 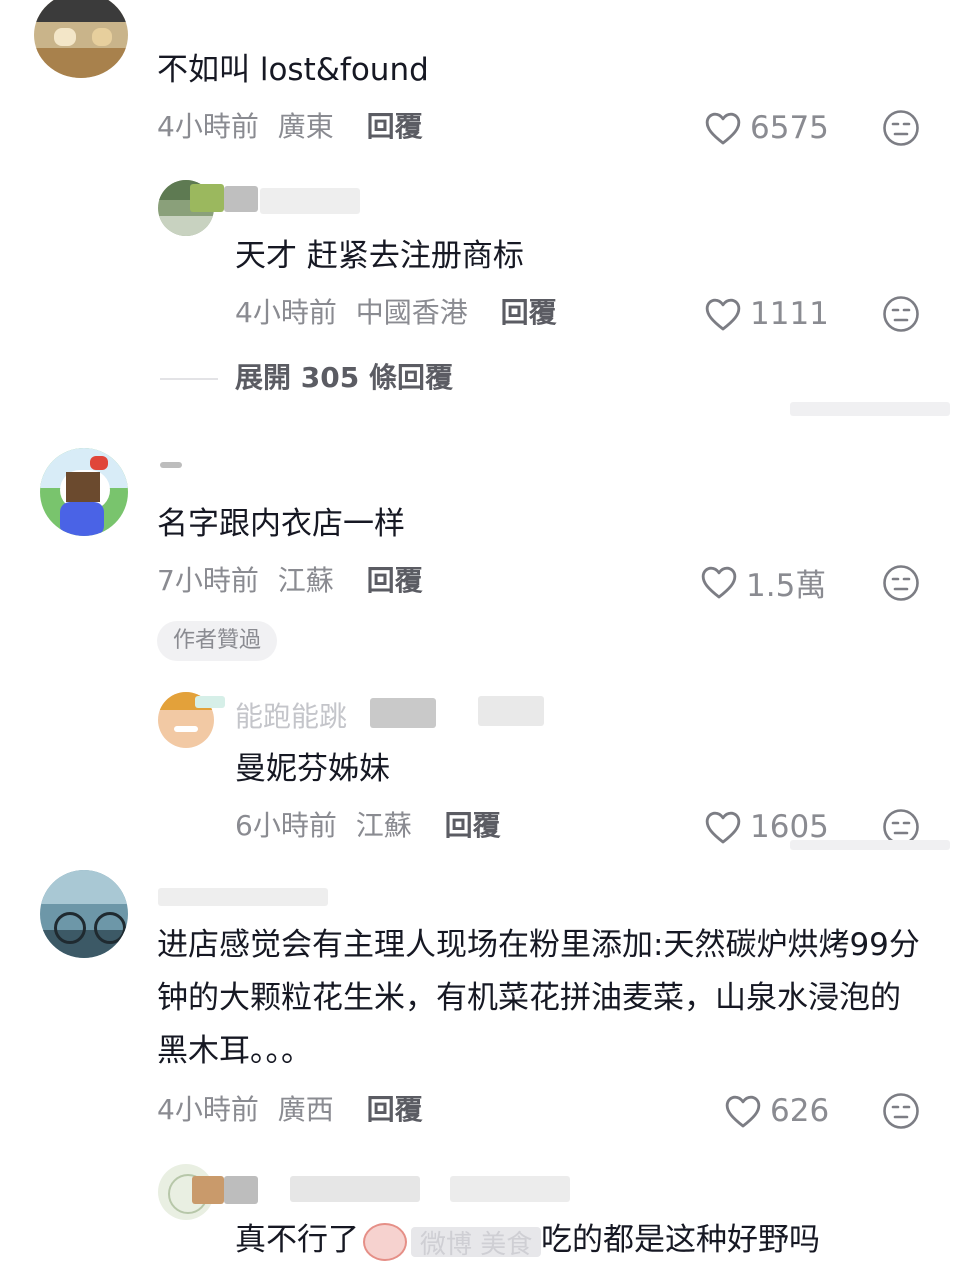 What do you see at coordinates (789, 314) in the screenshot?
I see `like-count: 1111` at bounding box center [789, 314].